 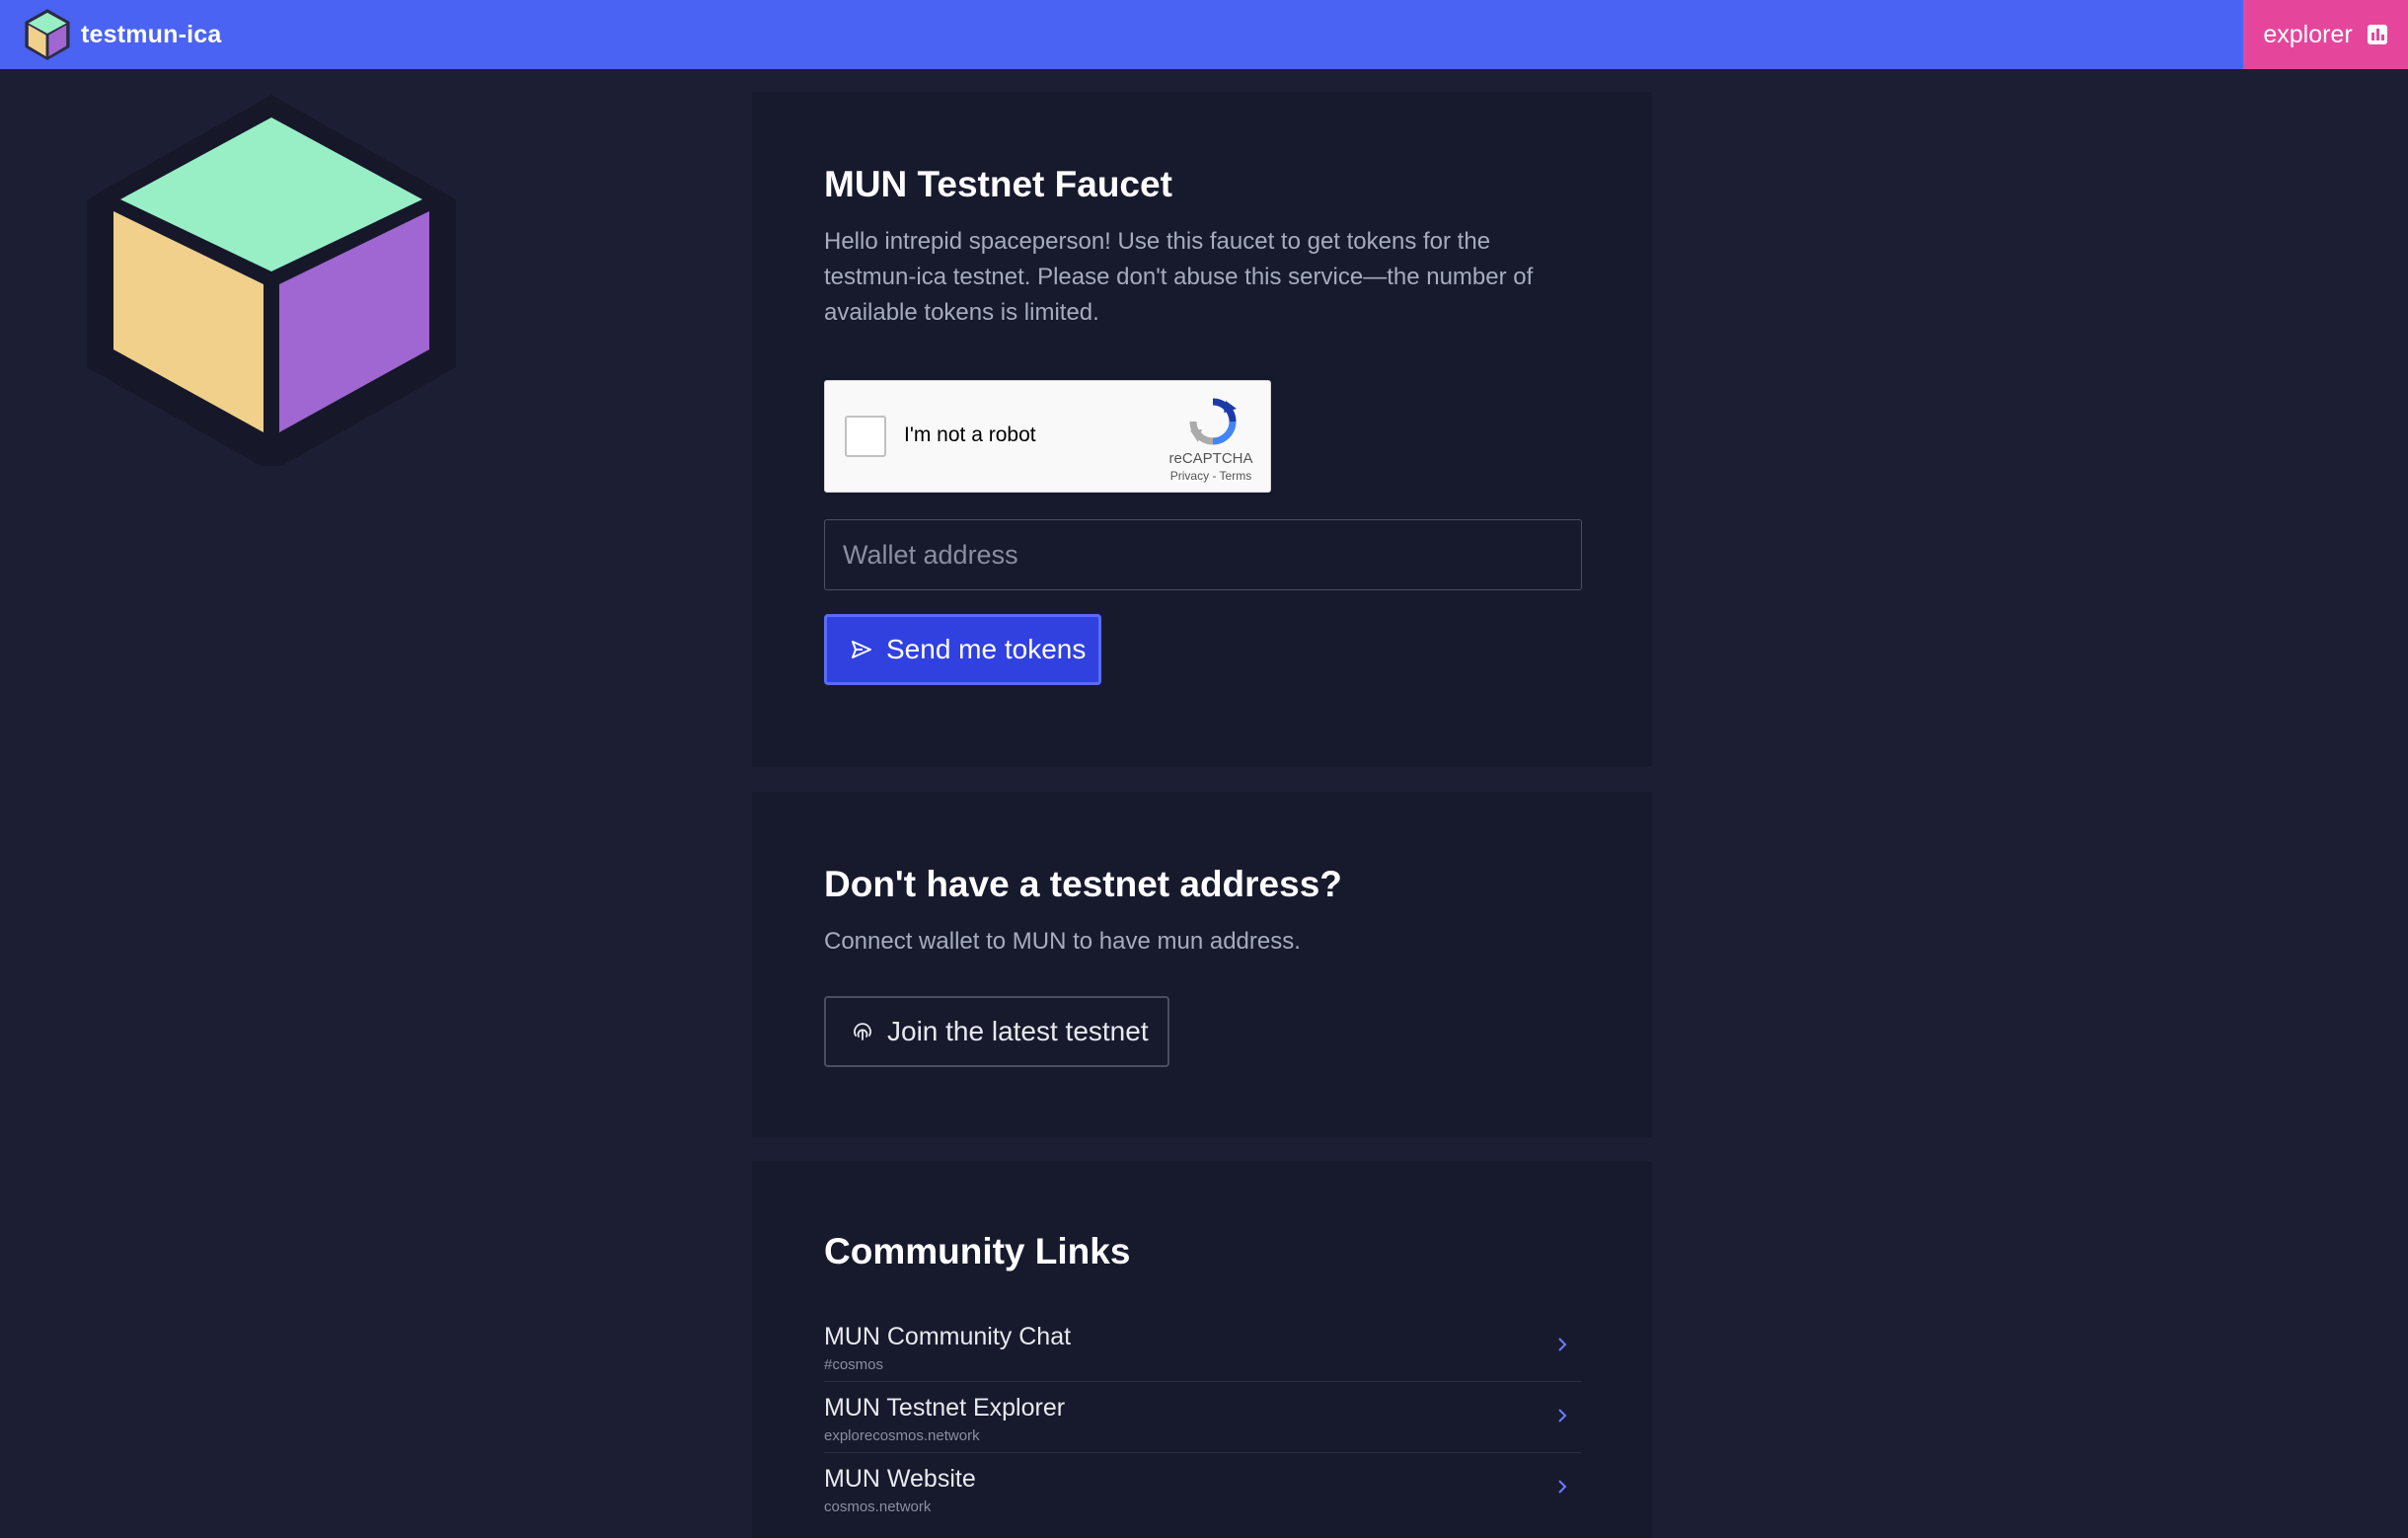 What do you see at coordinates (1083, 884) in the screenshot?
I see `join-title: Don't have a testnet address?` at bounding box center [1083, 884].